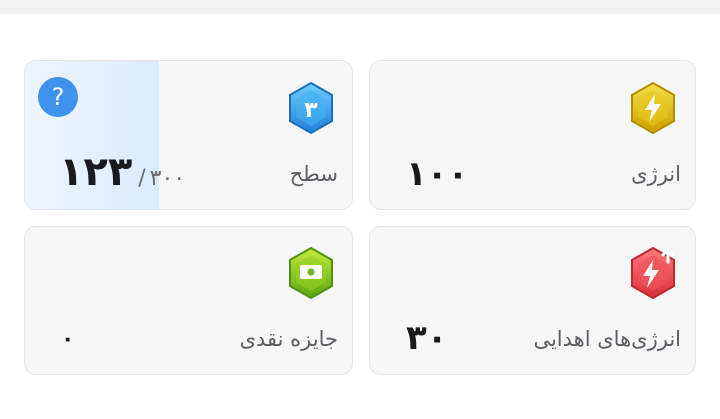 The image size is (720, 419). Describe the element at coordinates (653, 108) in the screenshot. I see `lightning-badge-icon` at that location.